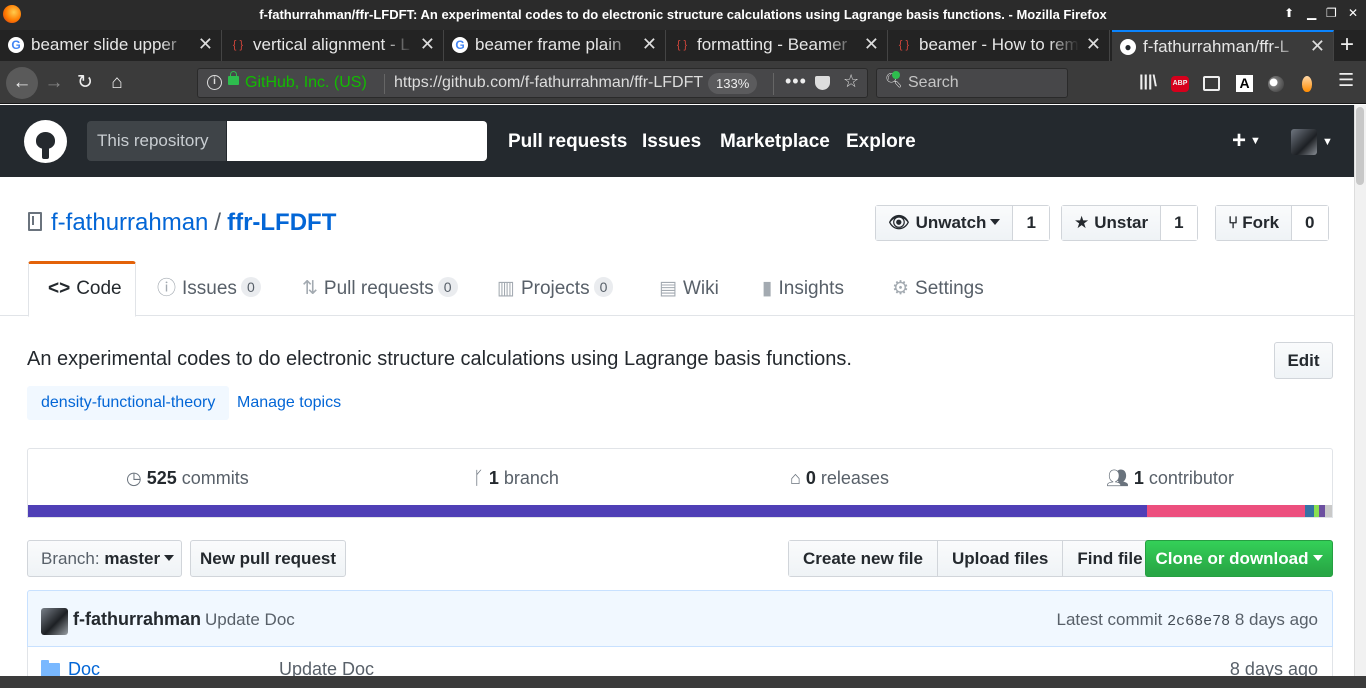 The height and width of the screenshot is (688, 1366). Describe the element at coordinates (1276, 84) in the screenshot. I see `extension-icon` at that location.